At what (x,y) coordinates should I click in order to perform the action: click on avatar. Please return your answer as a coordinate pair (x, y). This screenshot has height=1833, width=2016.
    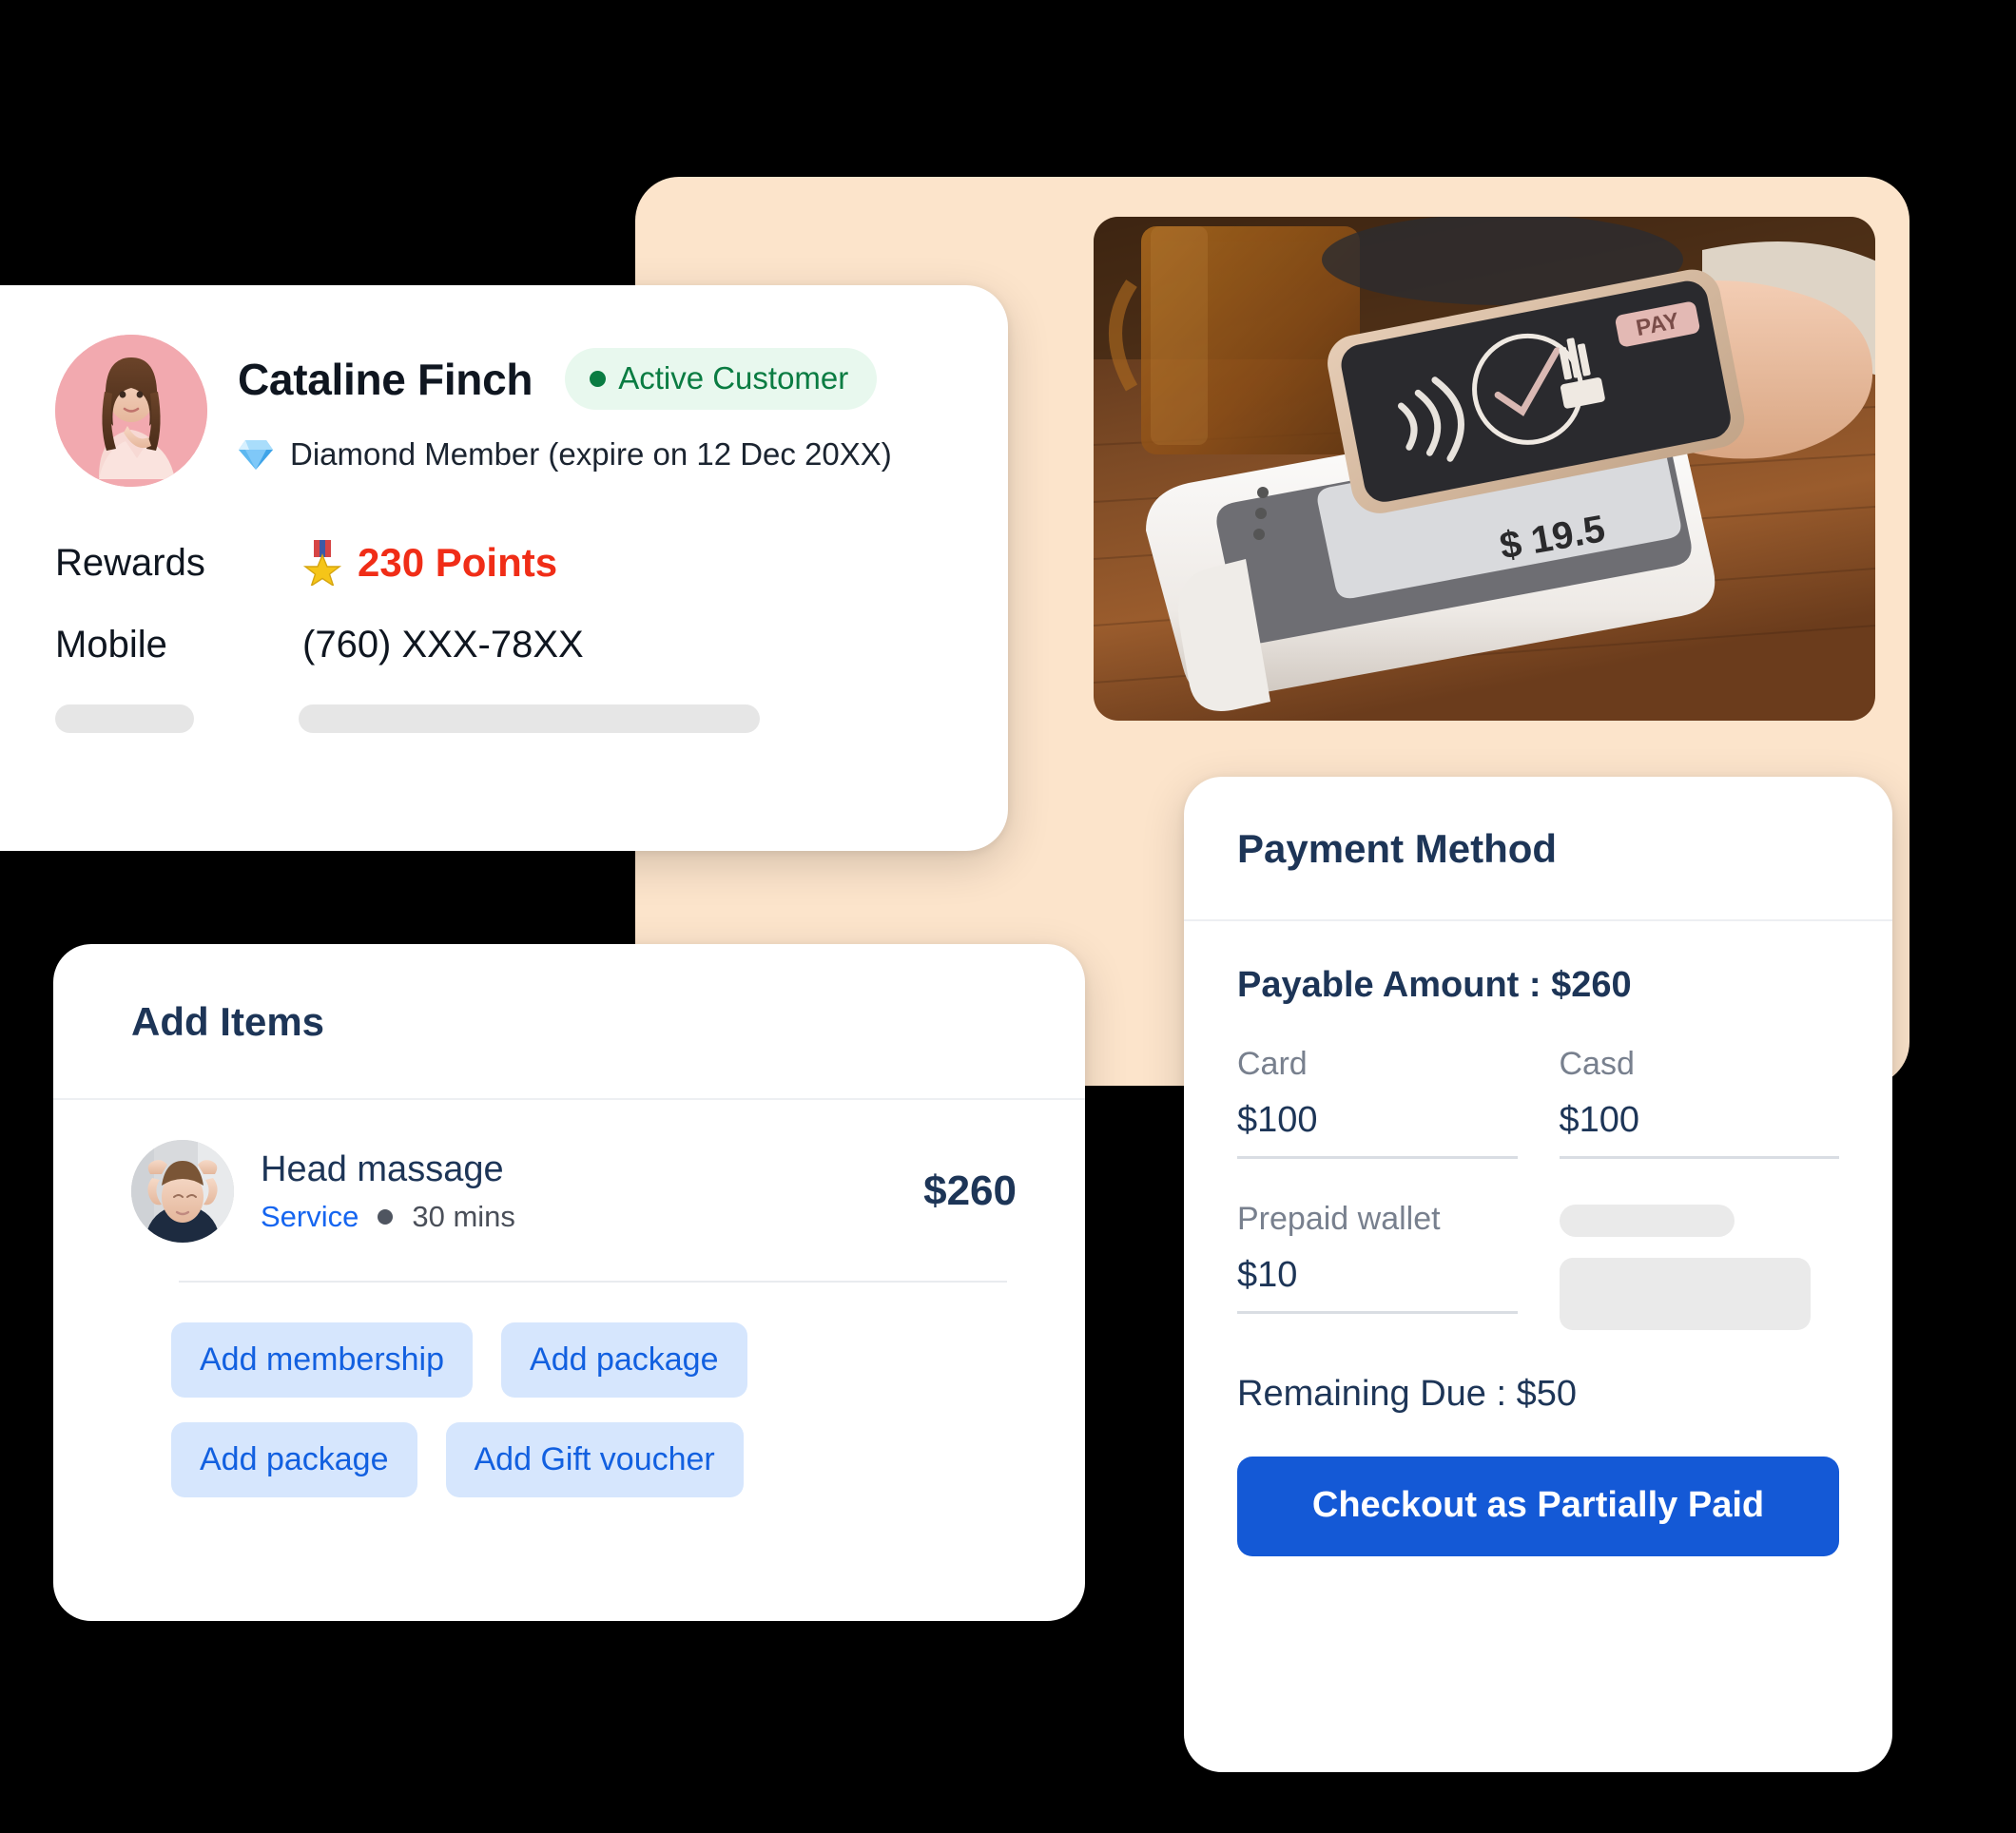
    Looking at the image, I should click on (131, 411).